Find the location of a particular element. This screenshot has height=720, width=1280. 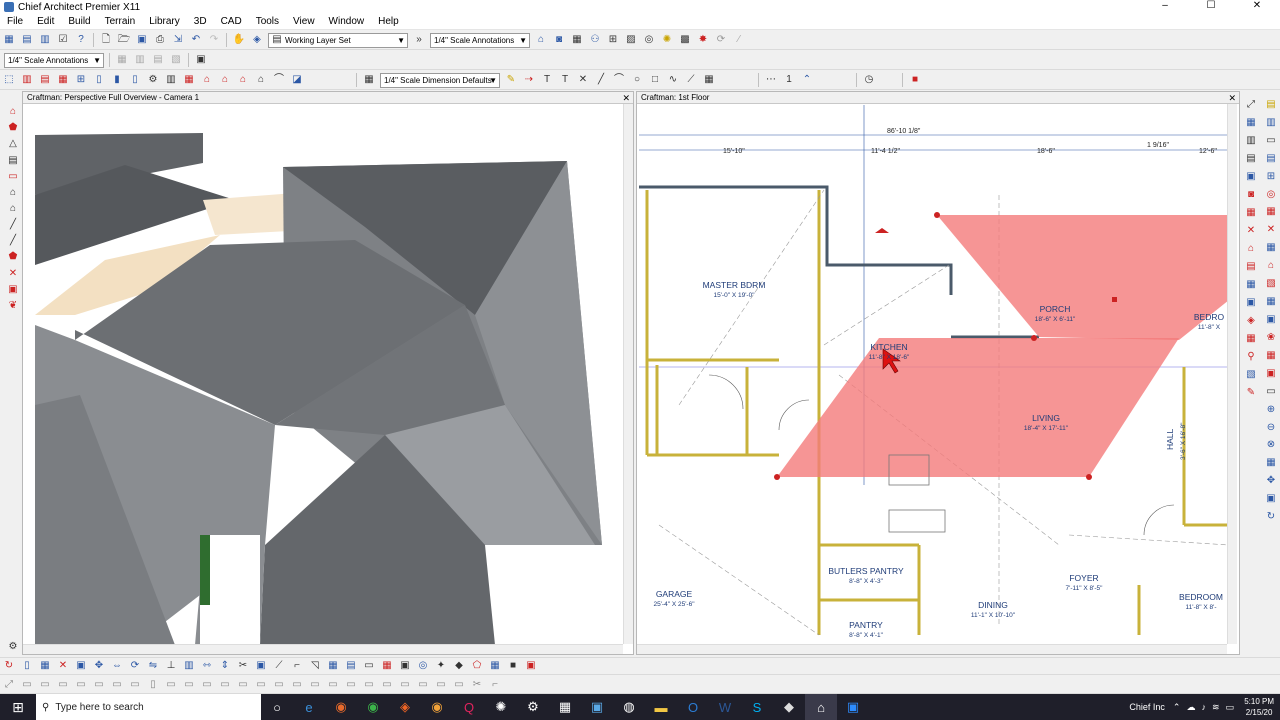

task-view-icon: ○ is located at coordinates (277, 707).